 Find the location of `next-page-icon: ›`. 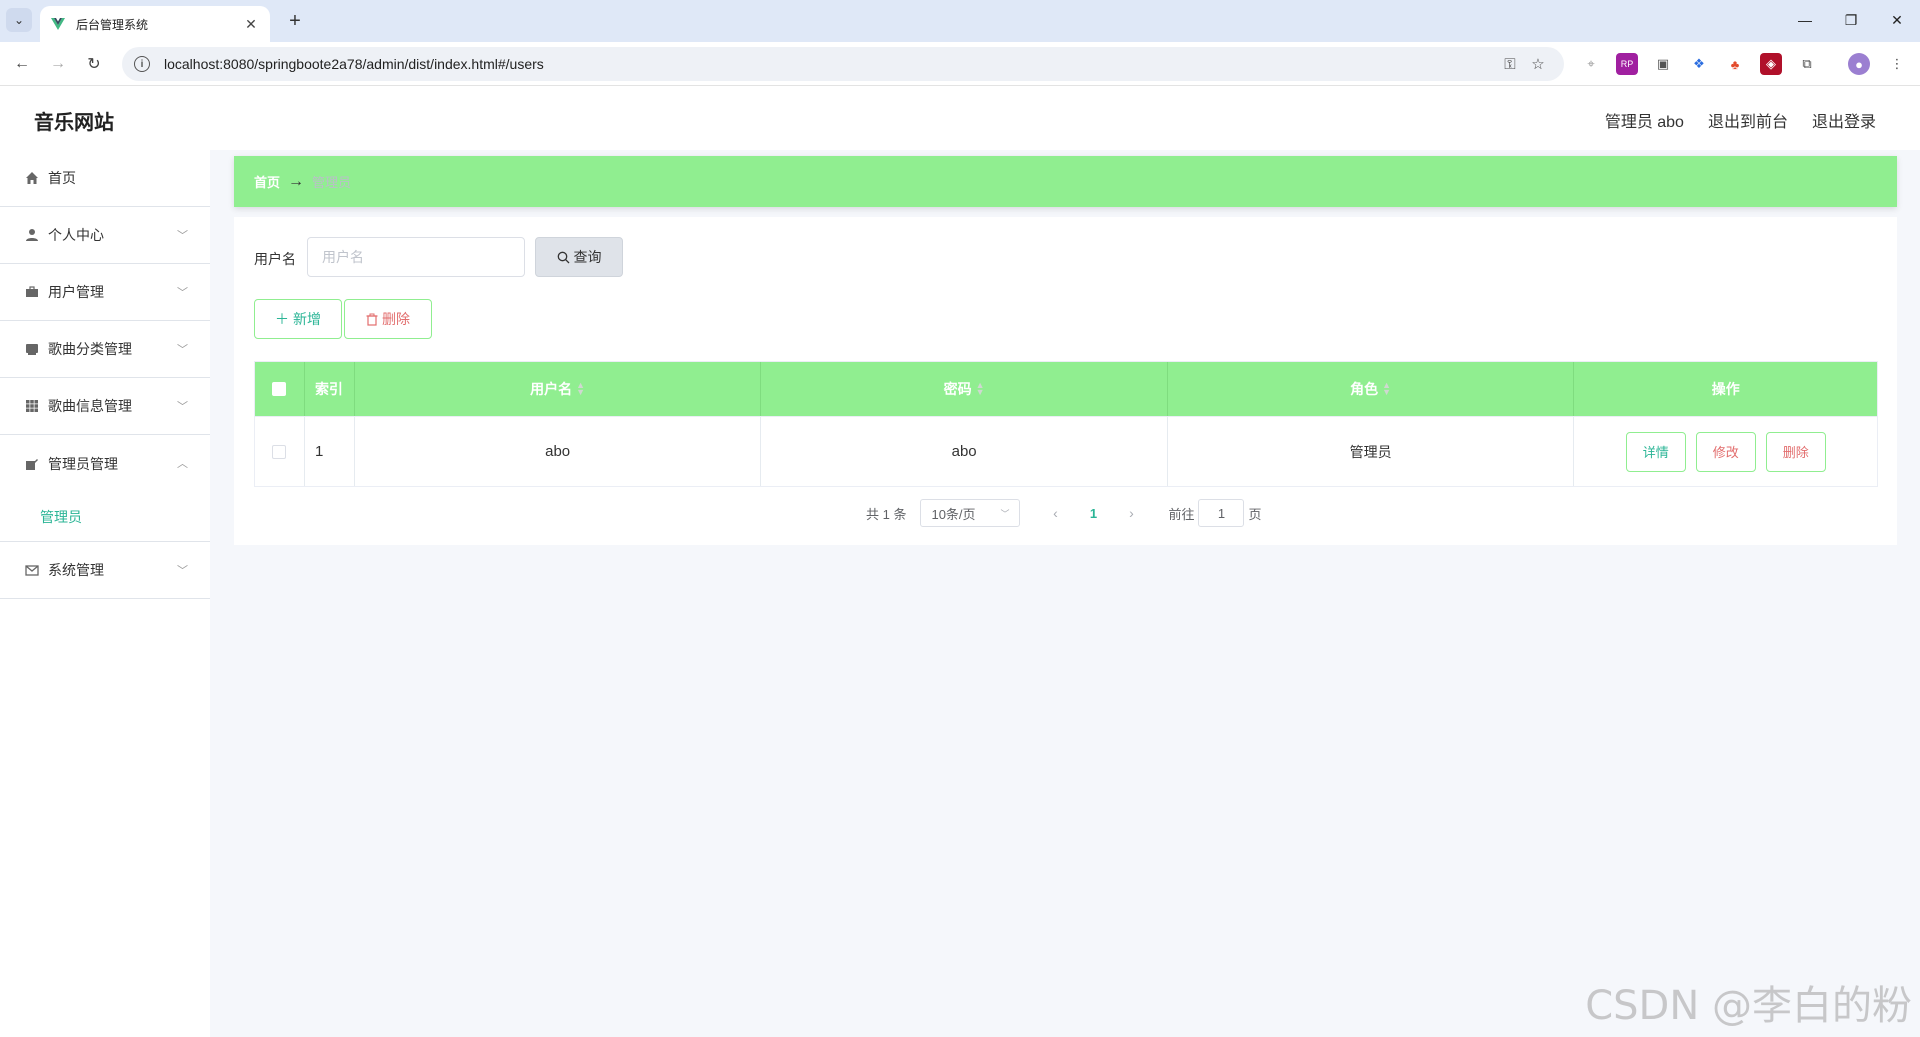

next-page-icon: › is located at coordinates (1131, 513).